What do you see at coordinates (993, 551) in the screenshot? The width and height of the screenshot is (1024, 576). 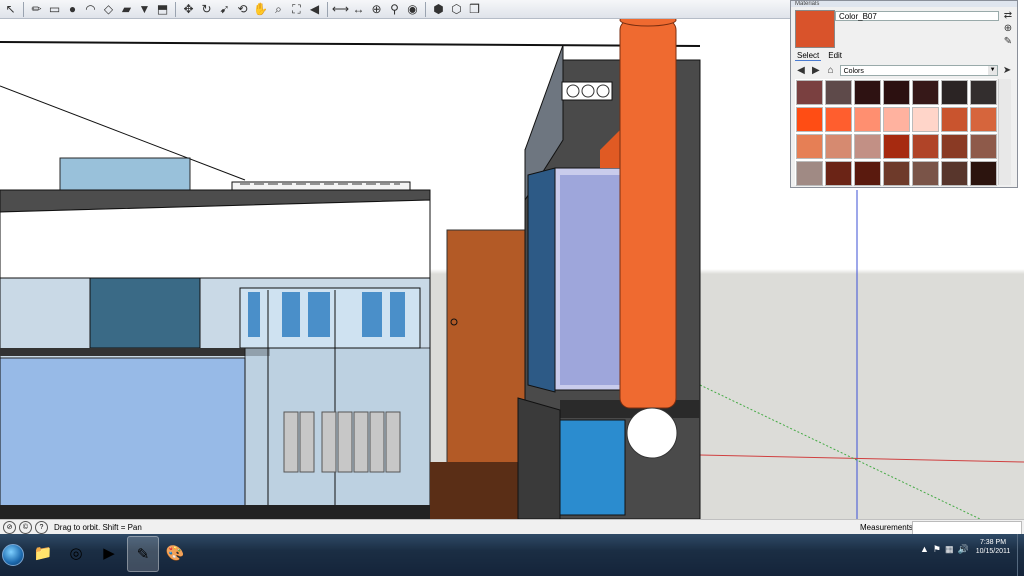 I see `clock-date: 10/15/2011` at bounding box center [993, 551].